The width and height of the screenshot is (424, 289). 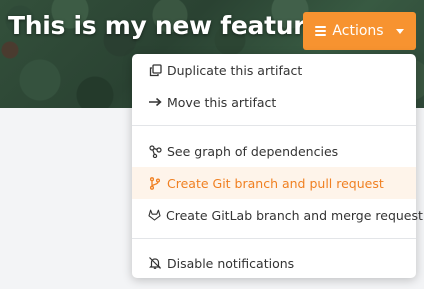 I want to click on menu-item-label: See graph of dependencies, so click(x=253, y=151).